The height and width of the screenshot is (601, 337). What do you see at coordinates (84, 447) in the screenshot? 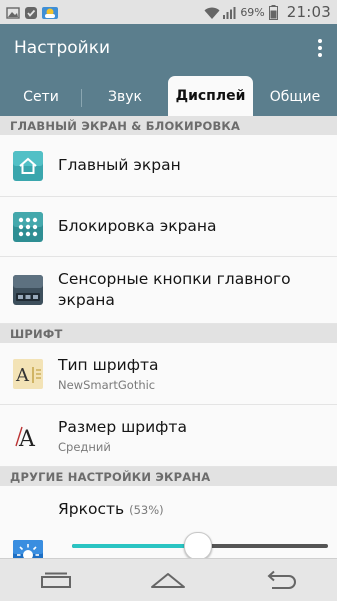
I see `item-subtitle: Средний` at bounding box center [84, 447].